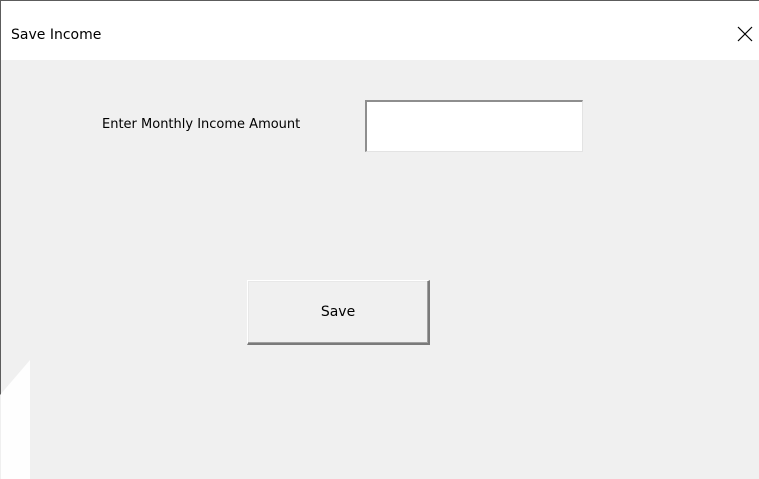 The width and height of the screenshot is (759, 479). What do you see at coordinates (338, 312) in the screenshot?
I see `save-button: Save` at bounding box center [338, 312].